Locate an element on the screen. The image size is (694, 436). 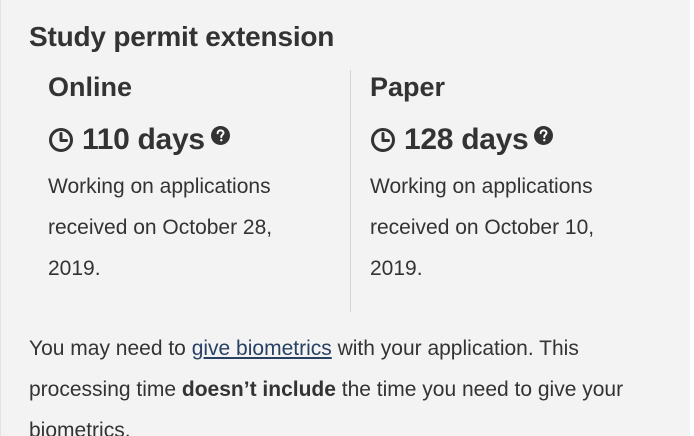
online-processing-days: 110 days is located at coordinates (143, 139).